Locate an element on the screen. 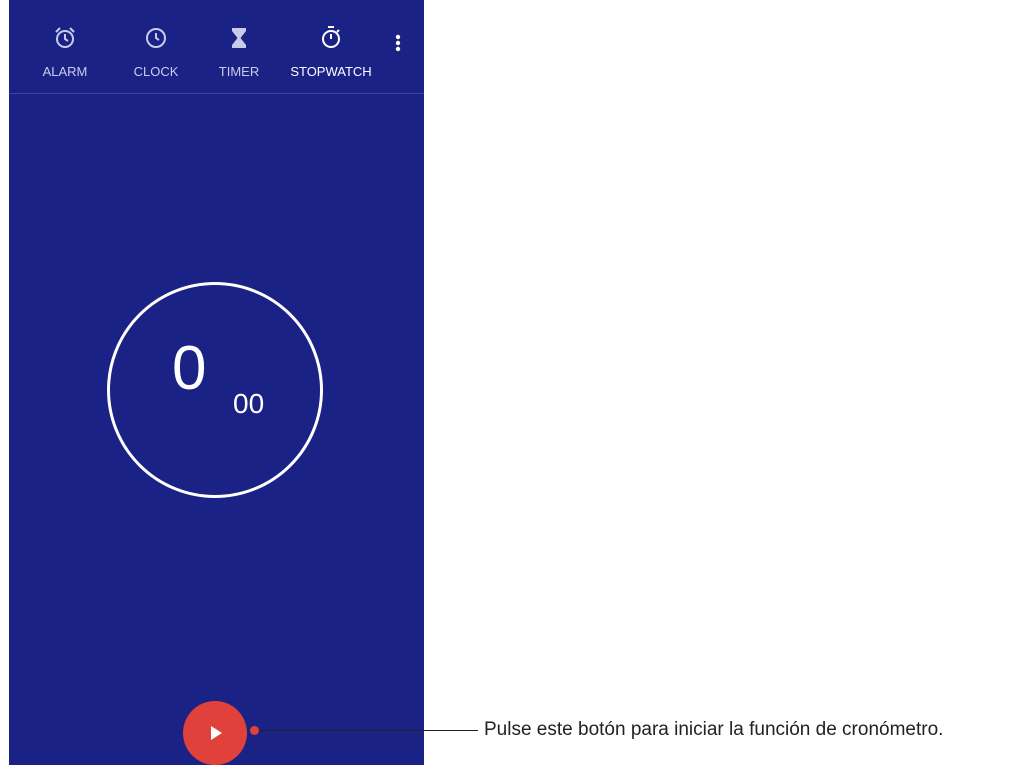  start-stopwatch-button is located at coordinates (215, 733).